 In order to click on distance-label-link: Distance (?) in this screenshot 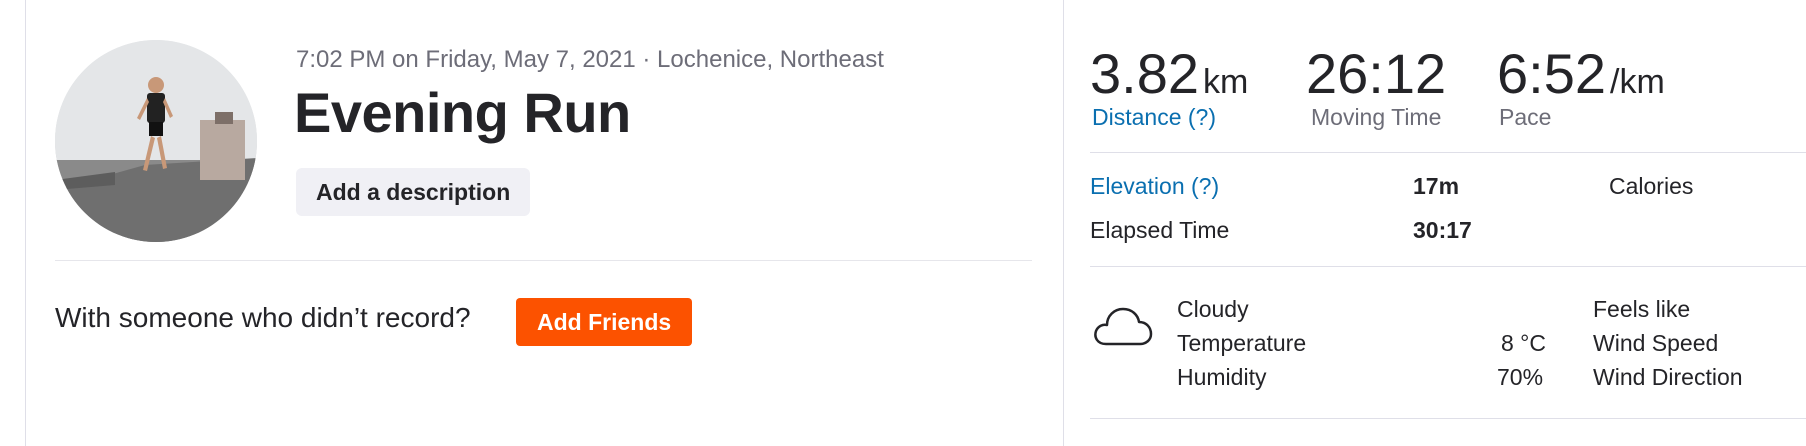, I will do `click(1154, 117)`.